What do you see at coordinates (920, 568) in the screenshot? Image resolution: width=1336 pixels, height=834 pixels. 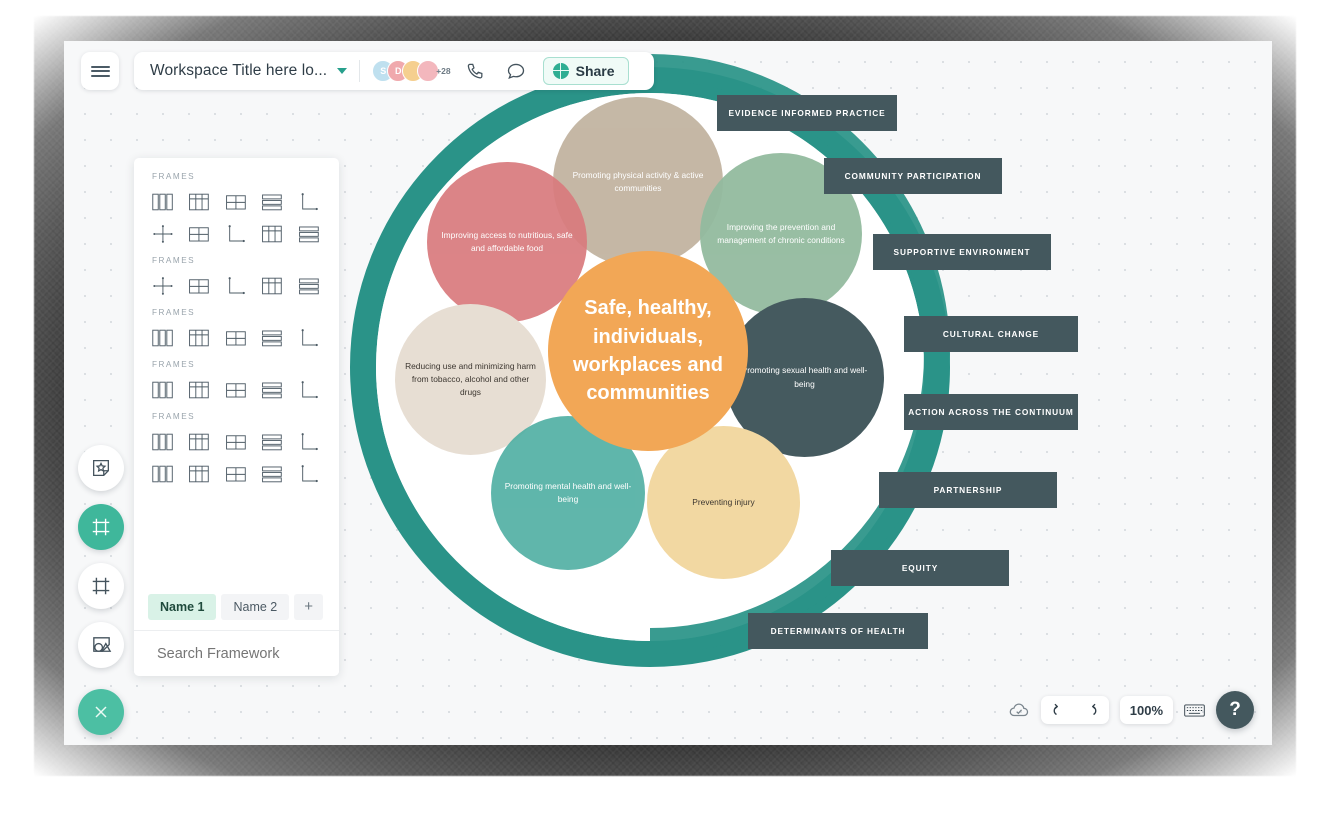 I see `tag-equity: EQUITY` at bounding box center [920, 568].